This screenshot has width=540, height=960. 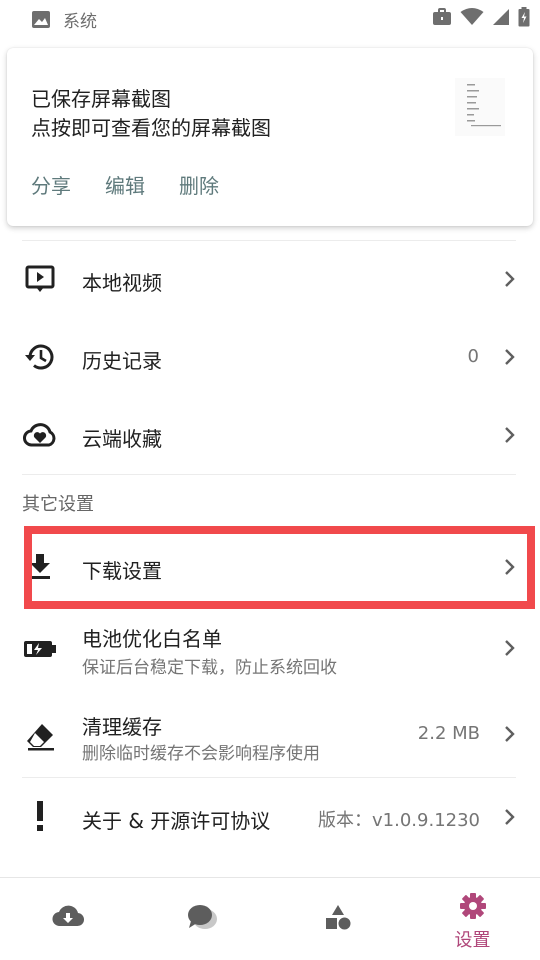 I want to click on menu-item-label: 本地视频, so click(x=122, y=283).